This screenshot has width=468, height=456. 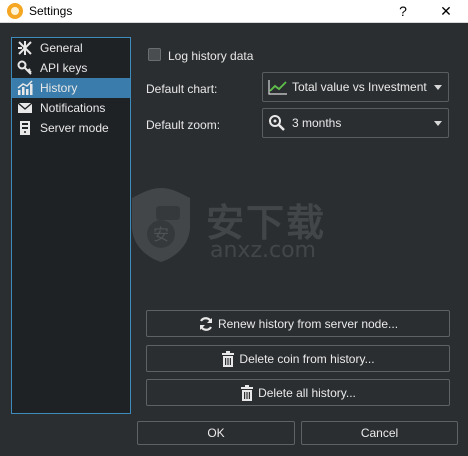 I want to click on cancel-button: Cancel, so click(x=379, y=433).